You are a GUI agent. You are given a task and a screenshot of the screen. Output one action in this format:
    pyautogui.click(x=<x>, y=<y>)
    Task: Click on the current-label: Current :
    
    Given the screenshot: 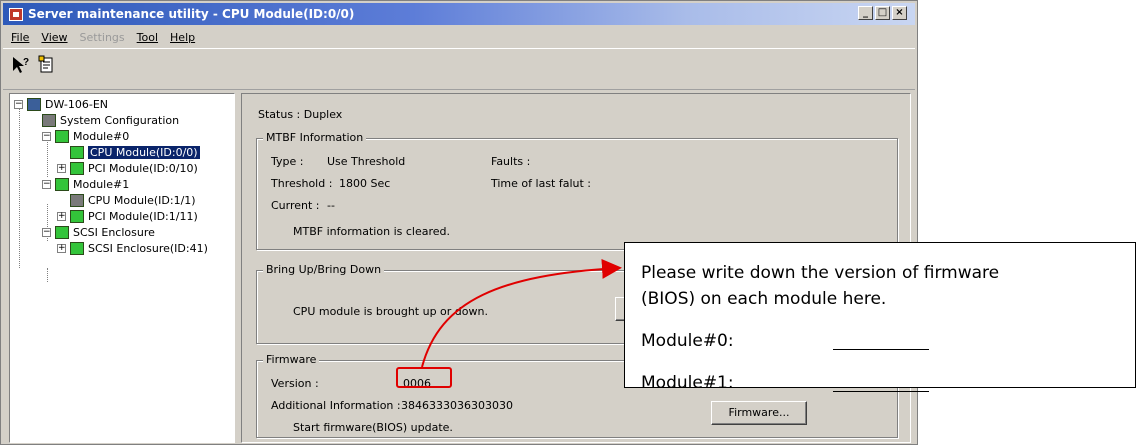 What is the action you would take?
    pyautogui.click(x=295, y=205)
    